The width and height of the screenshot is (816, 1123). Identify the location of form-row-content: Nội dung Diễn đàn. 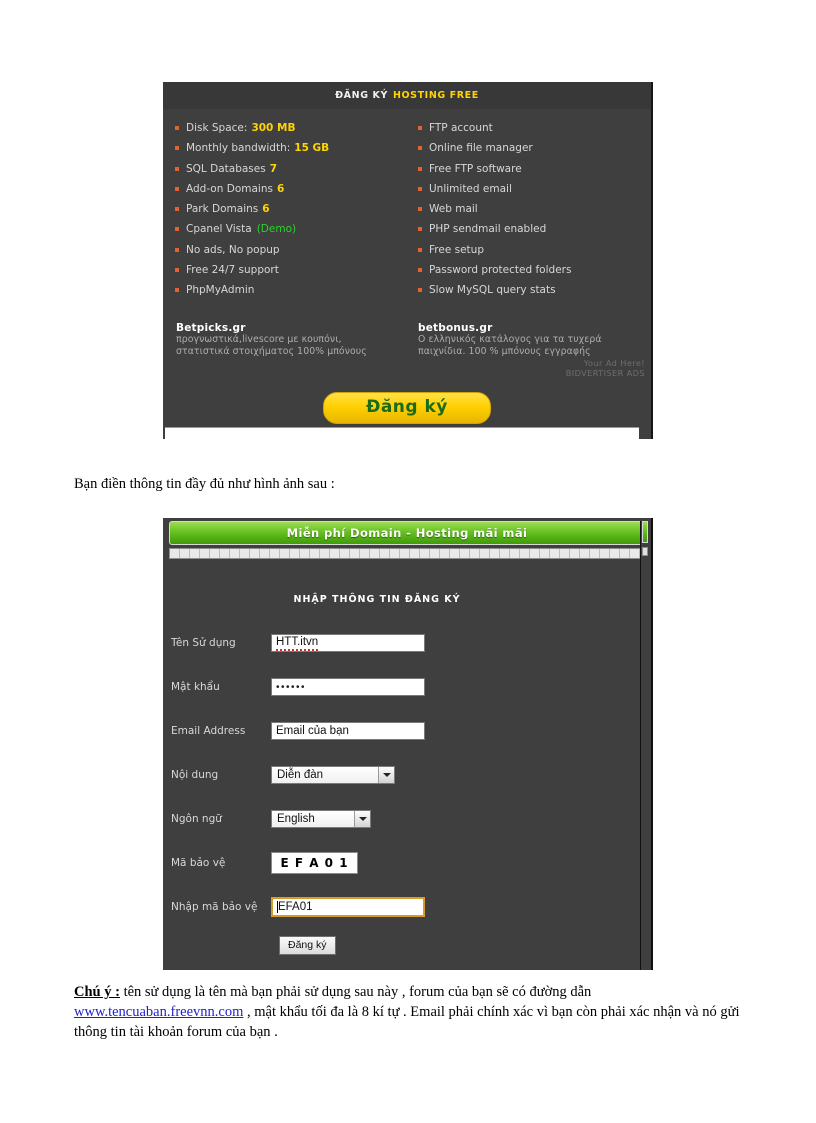
(411, 775).